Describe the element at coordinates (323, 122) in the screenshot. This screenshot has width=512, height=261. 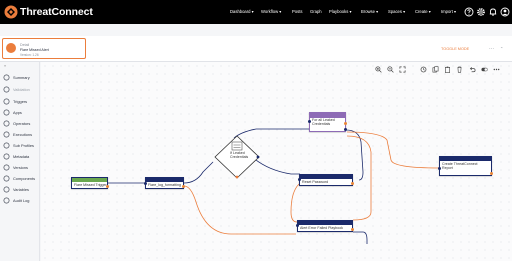
I see `node-label: For all Leaked Credentials` at that location.